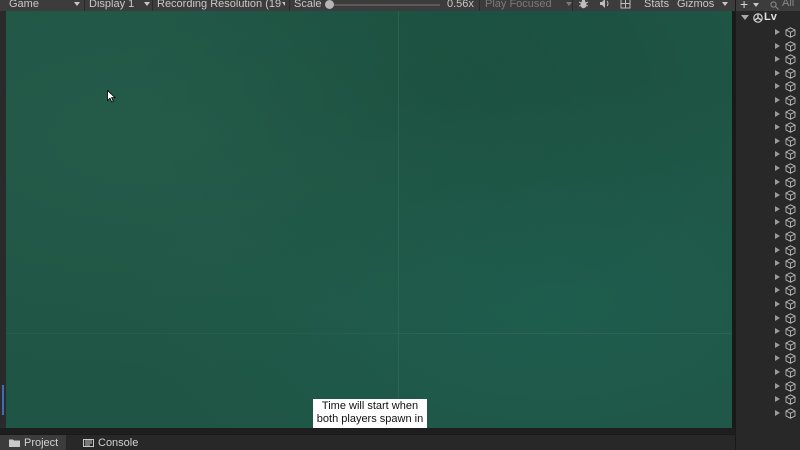 Image resolution: width=800 pixels, height=450 pixels. Describe the element at coordinates (744, 6) in the screenshot. I see `add-button: +` at that location.